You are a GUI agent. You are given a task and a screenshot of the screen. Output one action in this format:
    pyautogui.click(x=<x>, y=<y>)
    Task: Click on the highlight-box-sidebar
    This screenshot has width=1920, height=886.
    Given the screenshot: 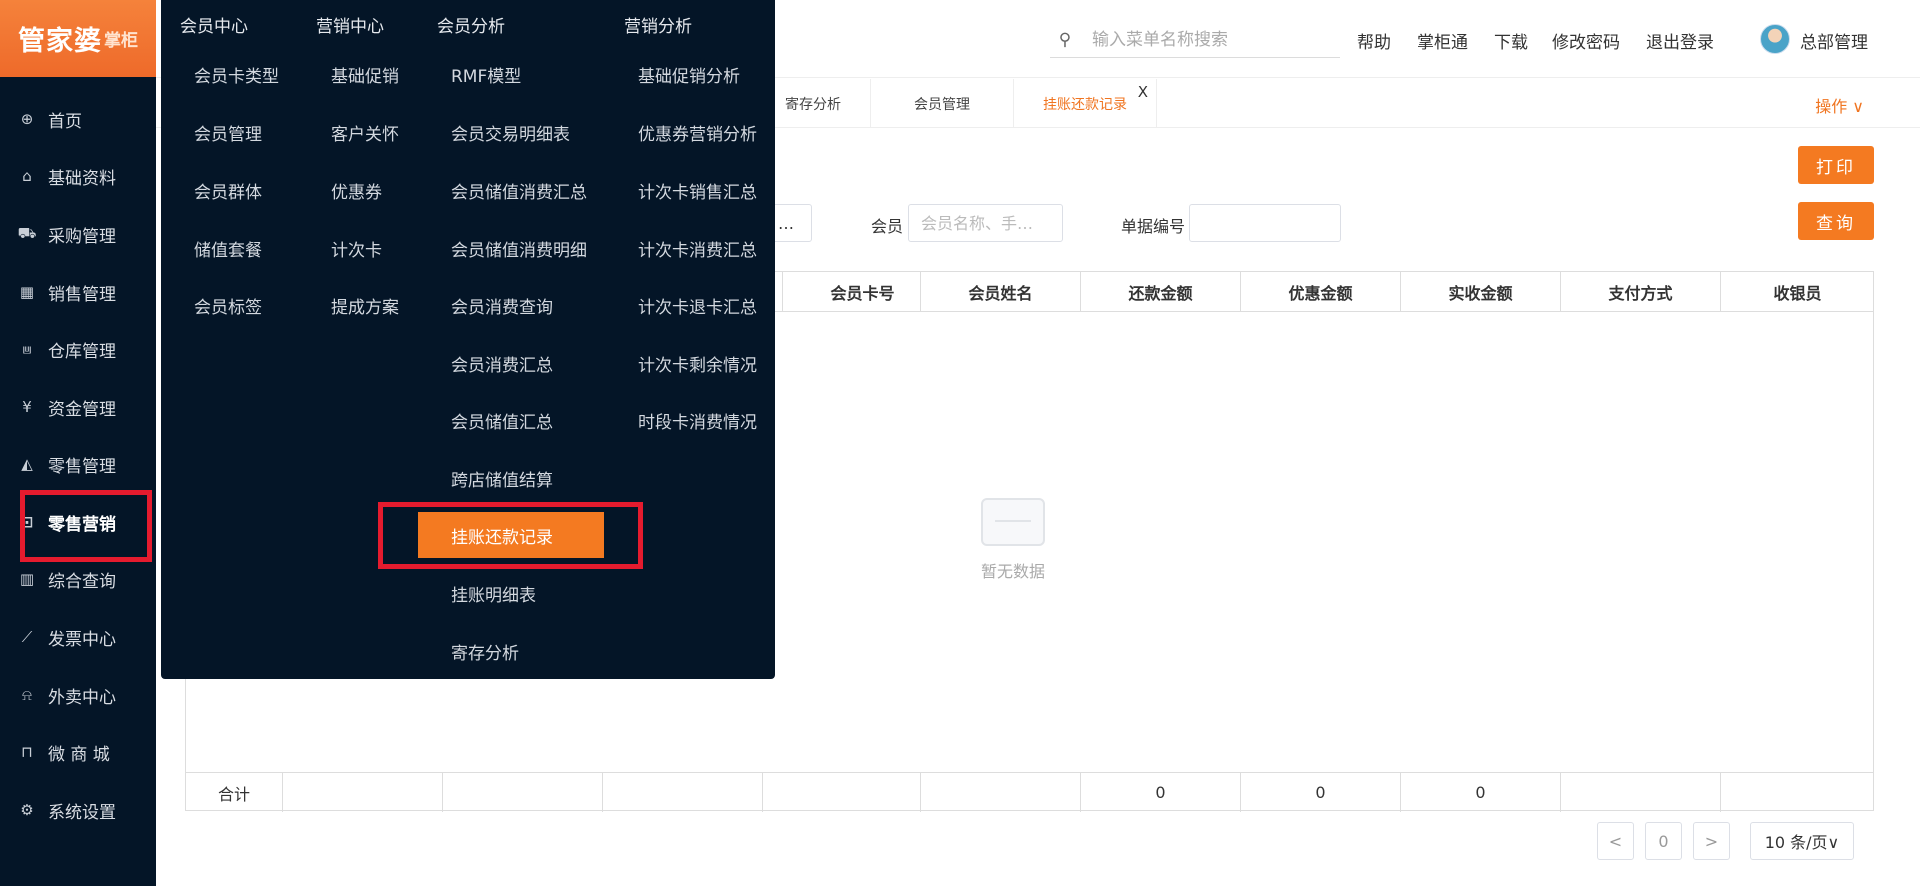 What is the action you would take?
    pyautogui.click(x=86, y=526)
    